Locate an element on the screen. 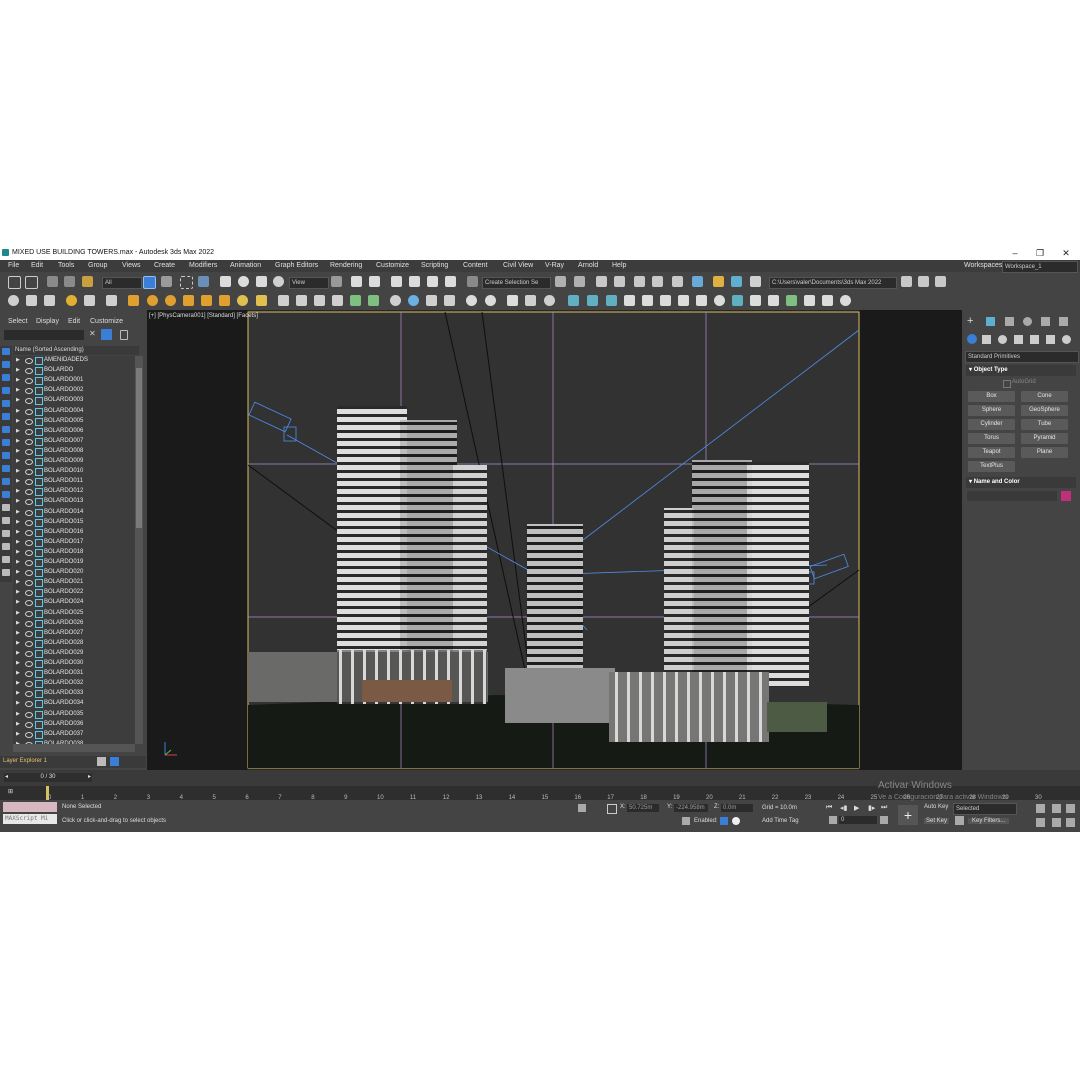 This screenshot has height=1080, width=1080. place-icon is located at coordinates (278, 281).